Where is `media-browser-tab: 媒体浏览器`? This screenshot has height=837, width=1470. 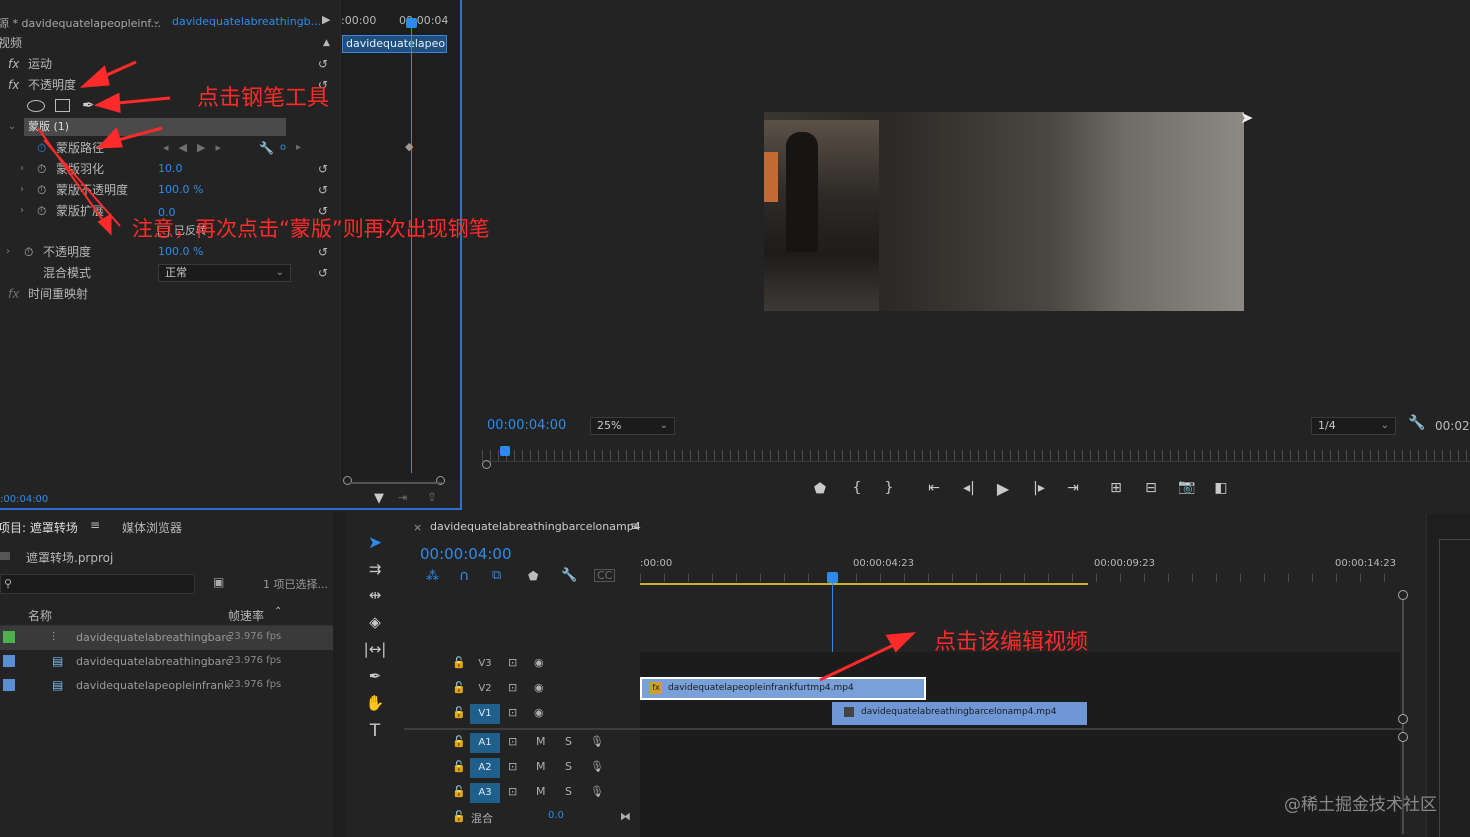 media-browser-tab: 媒体浏览器 is located at coordinates (152, 527).